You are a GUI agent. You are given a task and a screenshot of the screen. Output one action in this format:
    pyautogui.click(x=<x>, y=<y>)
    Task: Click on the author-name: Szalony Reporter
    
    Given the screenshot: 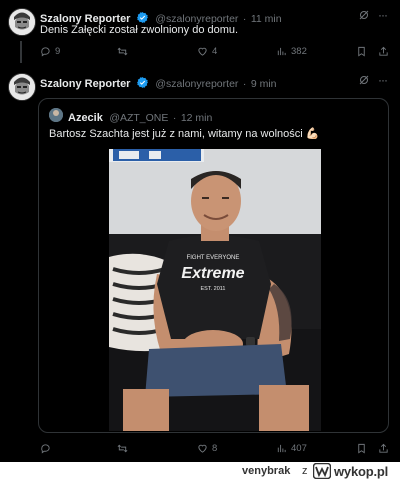 What is the action you would take?
    pyautogui.click(x=85, y=84)
    